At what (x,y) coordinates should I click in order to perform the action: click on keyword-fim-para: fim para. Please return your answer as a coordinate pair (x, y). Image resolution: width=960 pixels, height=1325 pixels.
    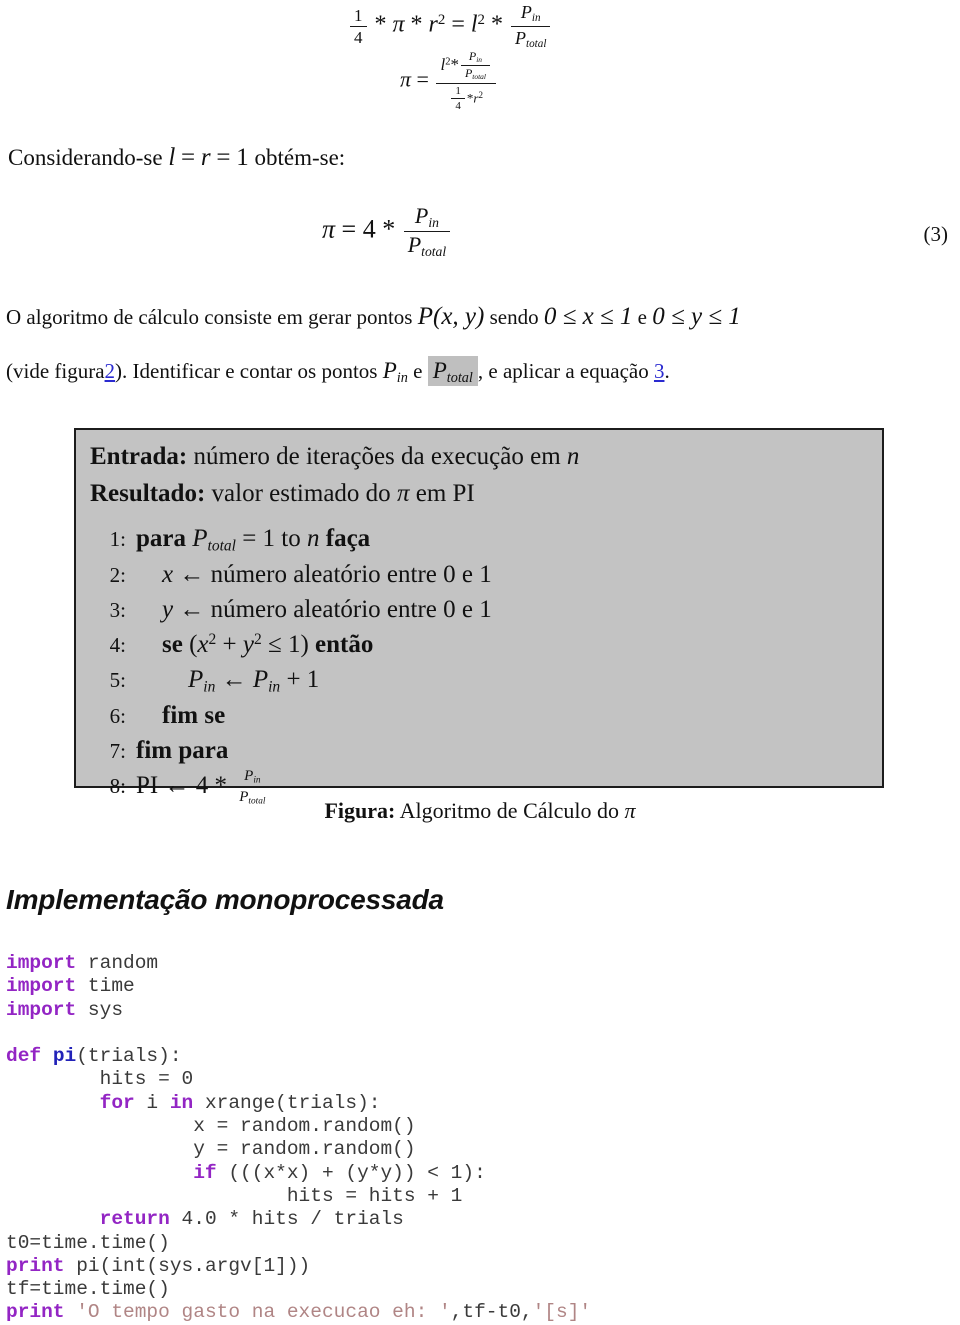
    Looking at the image, I should click on (182, 751).